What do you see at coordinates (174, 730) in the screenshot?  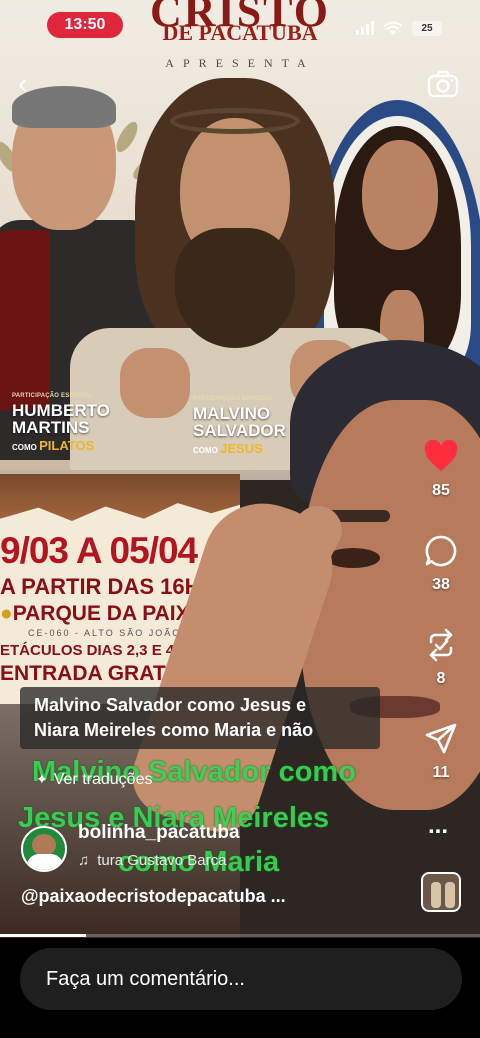 I see `caption-line2: Niara Meireles como Maria e não` at bounding box center [174, 730].